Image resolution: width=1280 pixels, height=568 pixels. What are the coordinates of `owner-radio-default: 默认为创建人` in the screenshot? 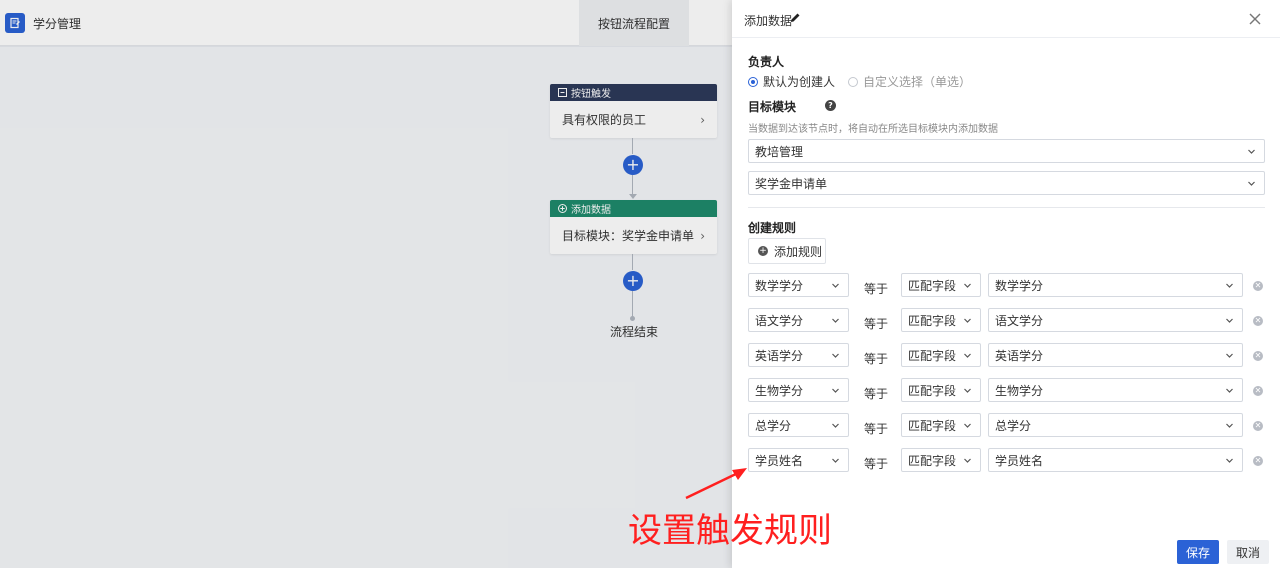 It's located at (791, 81).